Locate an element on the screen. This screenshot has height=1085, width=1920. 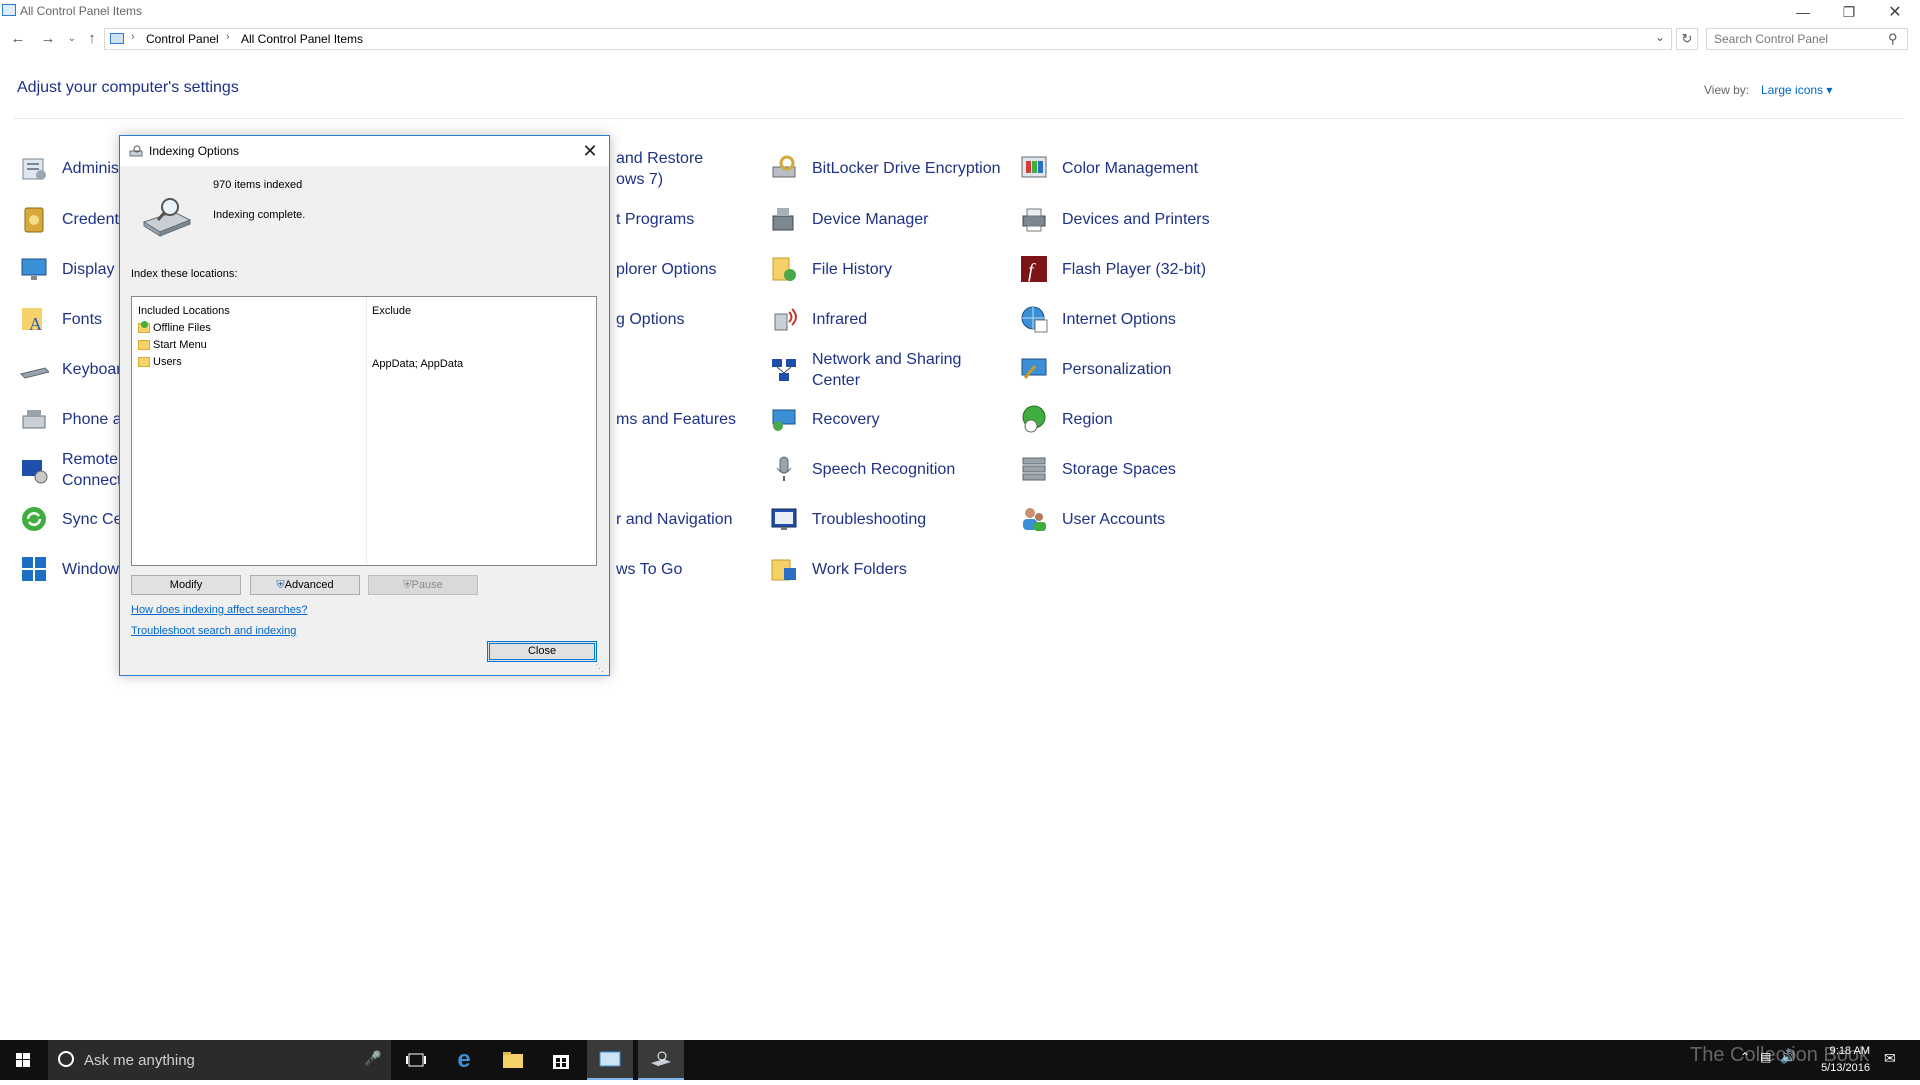
edge-icon: e is located at coordinates (464, 1059).